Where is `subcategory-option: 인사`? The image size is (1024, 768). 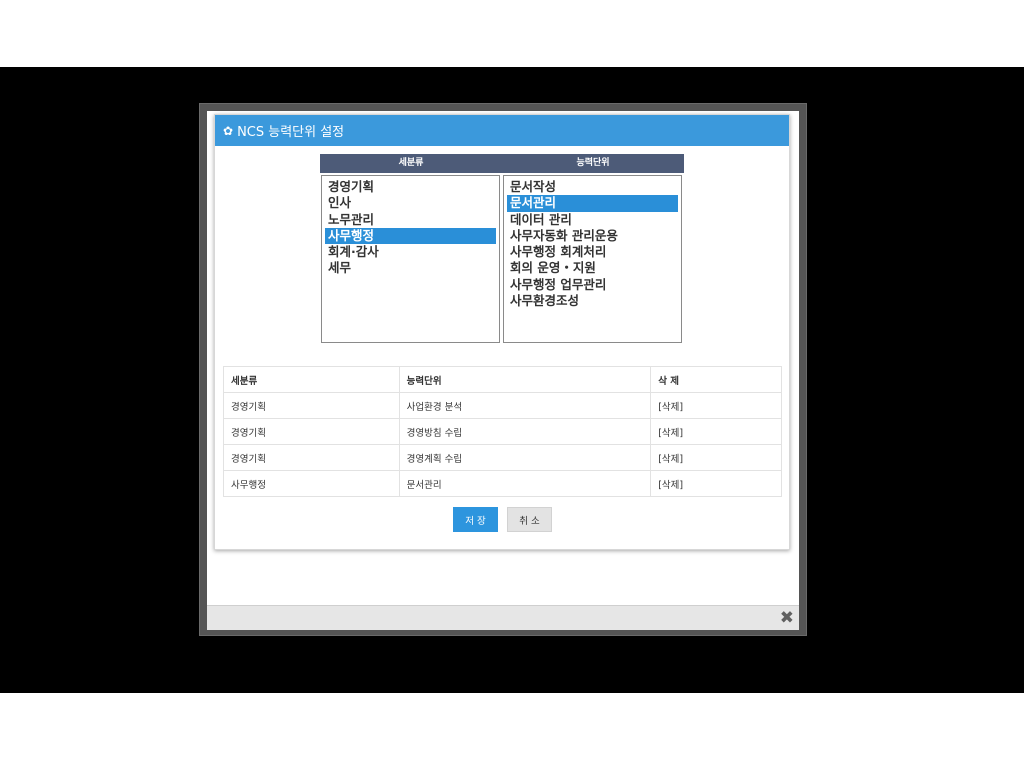 subcategory-option: 인사 is located at coordinates (410, 203).